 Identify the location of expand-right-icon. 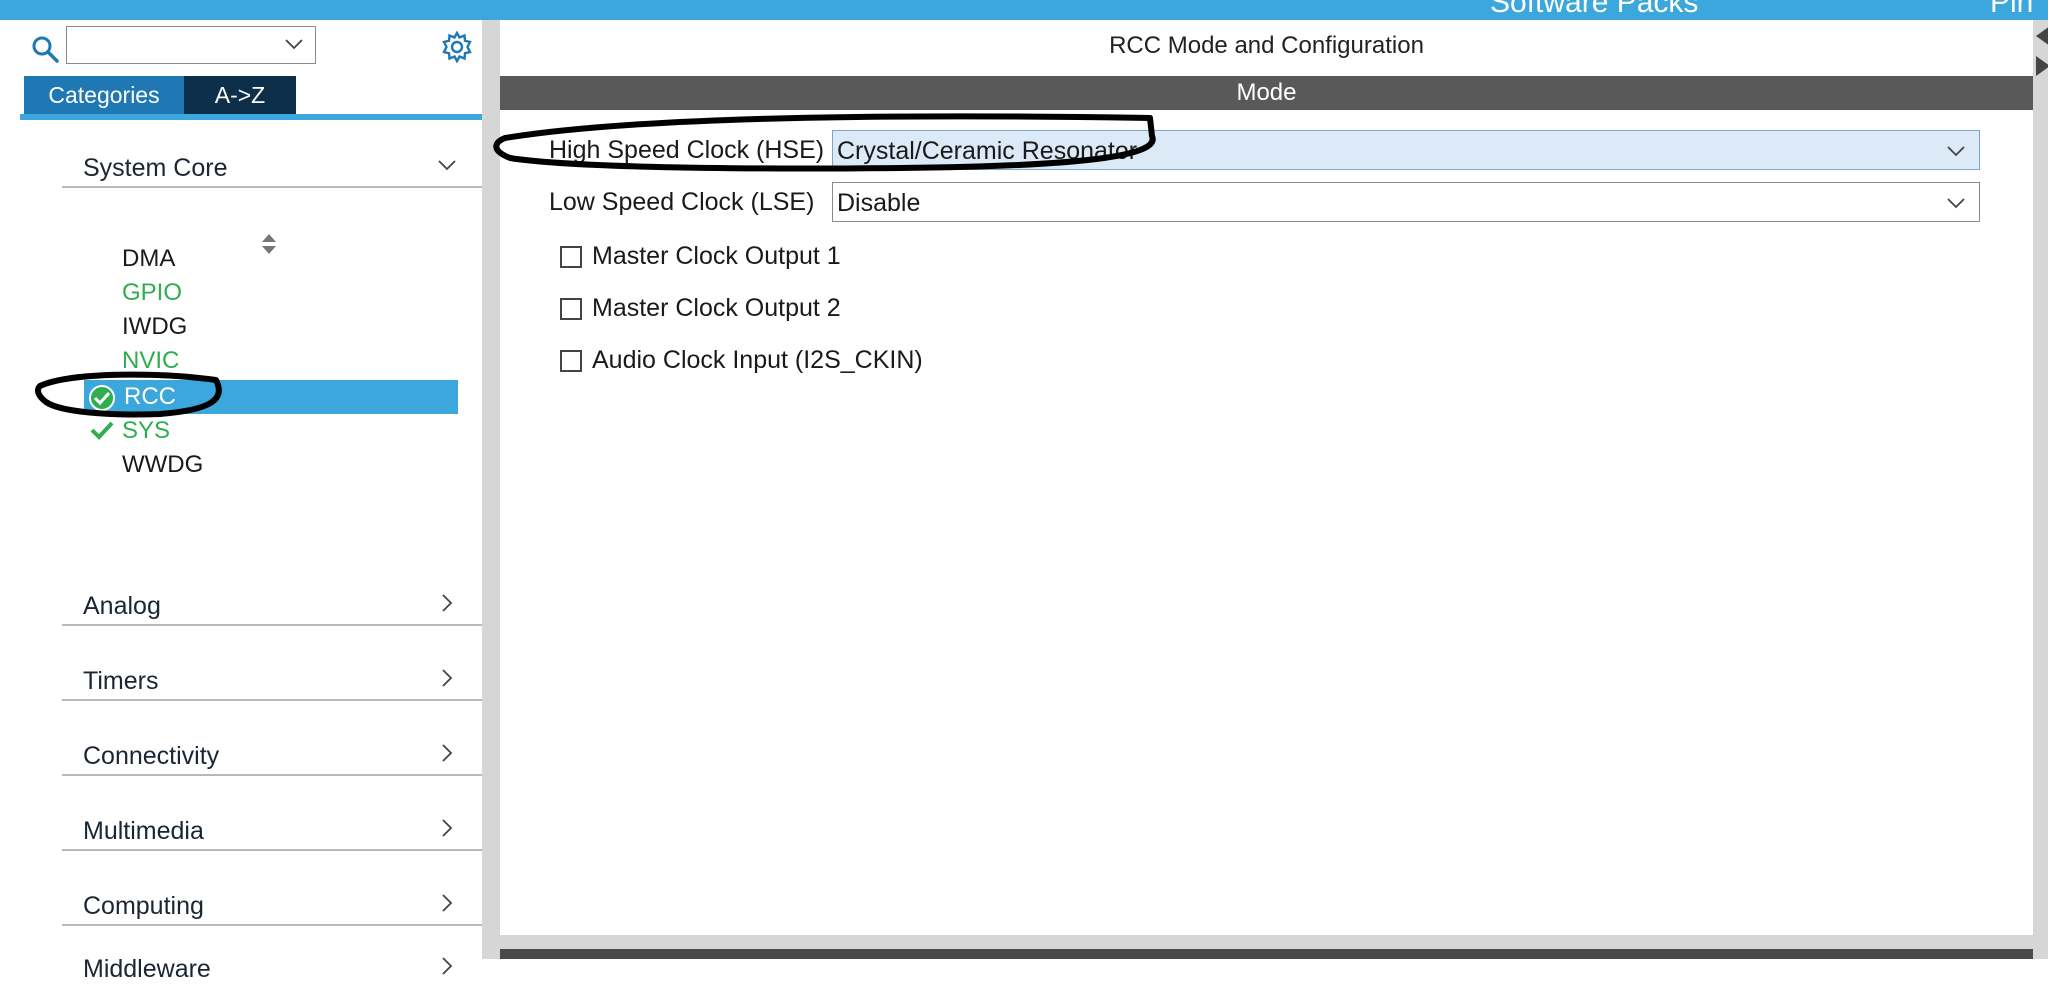
(2042, 66).